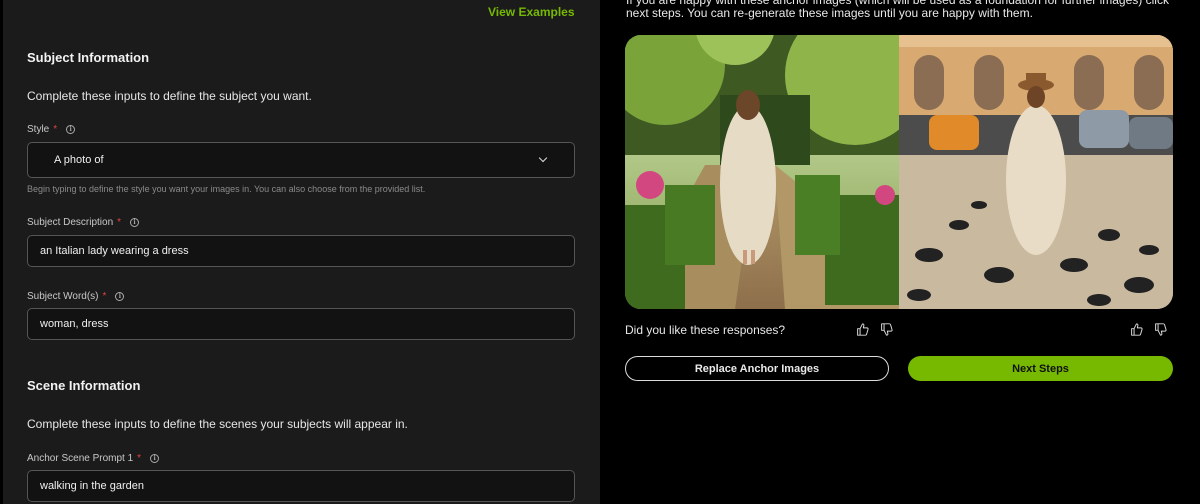 Image resolution: width=1200 pixels, height=504 pixels. Describe the element at coordinates (84, 385) in the screenshot. I see `scene-section-title: Scene Information` at that location.